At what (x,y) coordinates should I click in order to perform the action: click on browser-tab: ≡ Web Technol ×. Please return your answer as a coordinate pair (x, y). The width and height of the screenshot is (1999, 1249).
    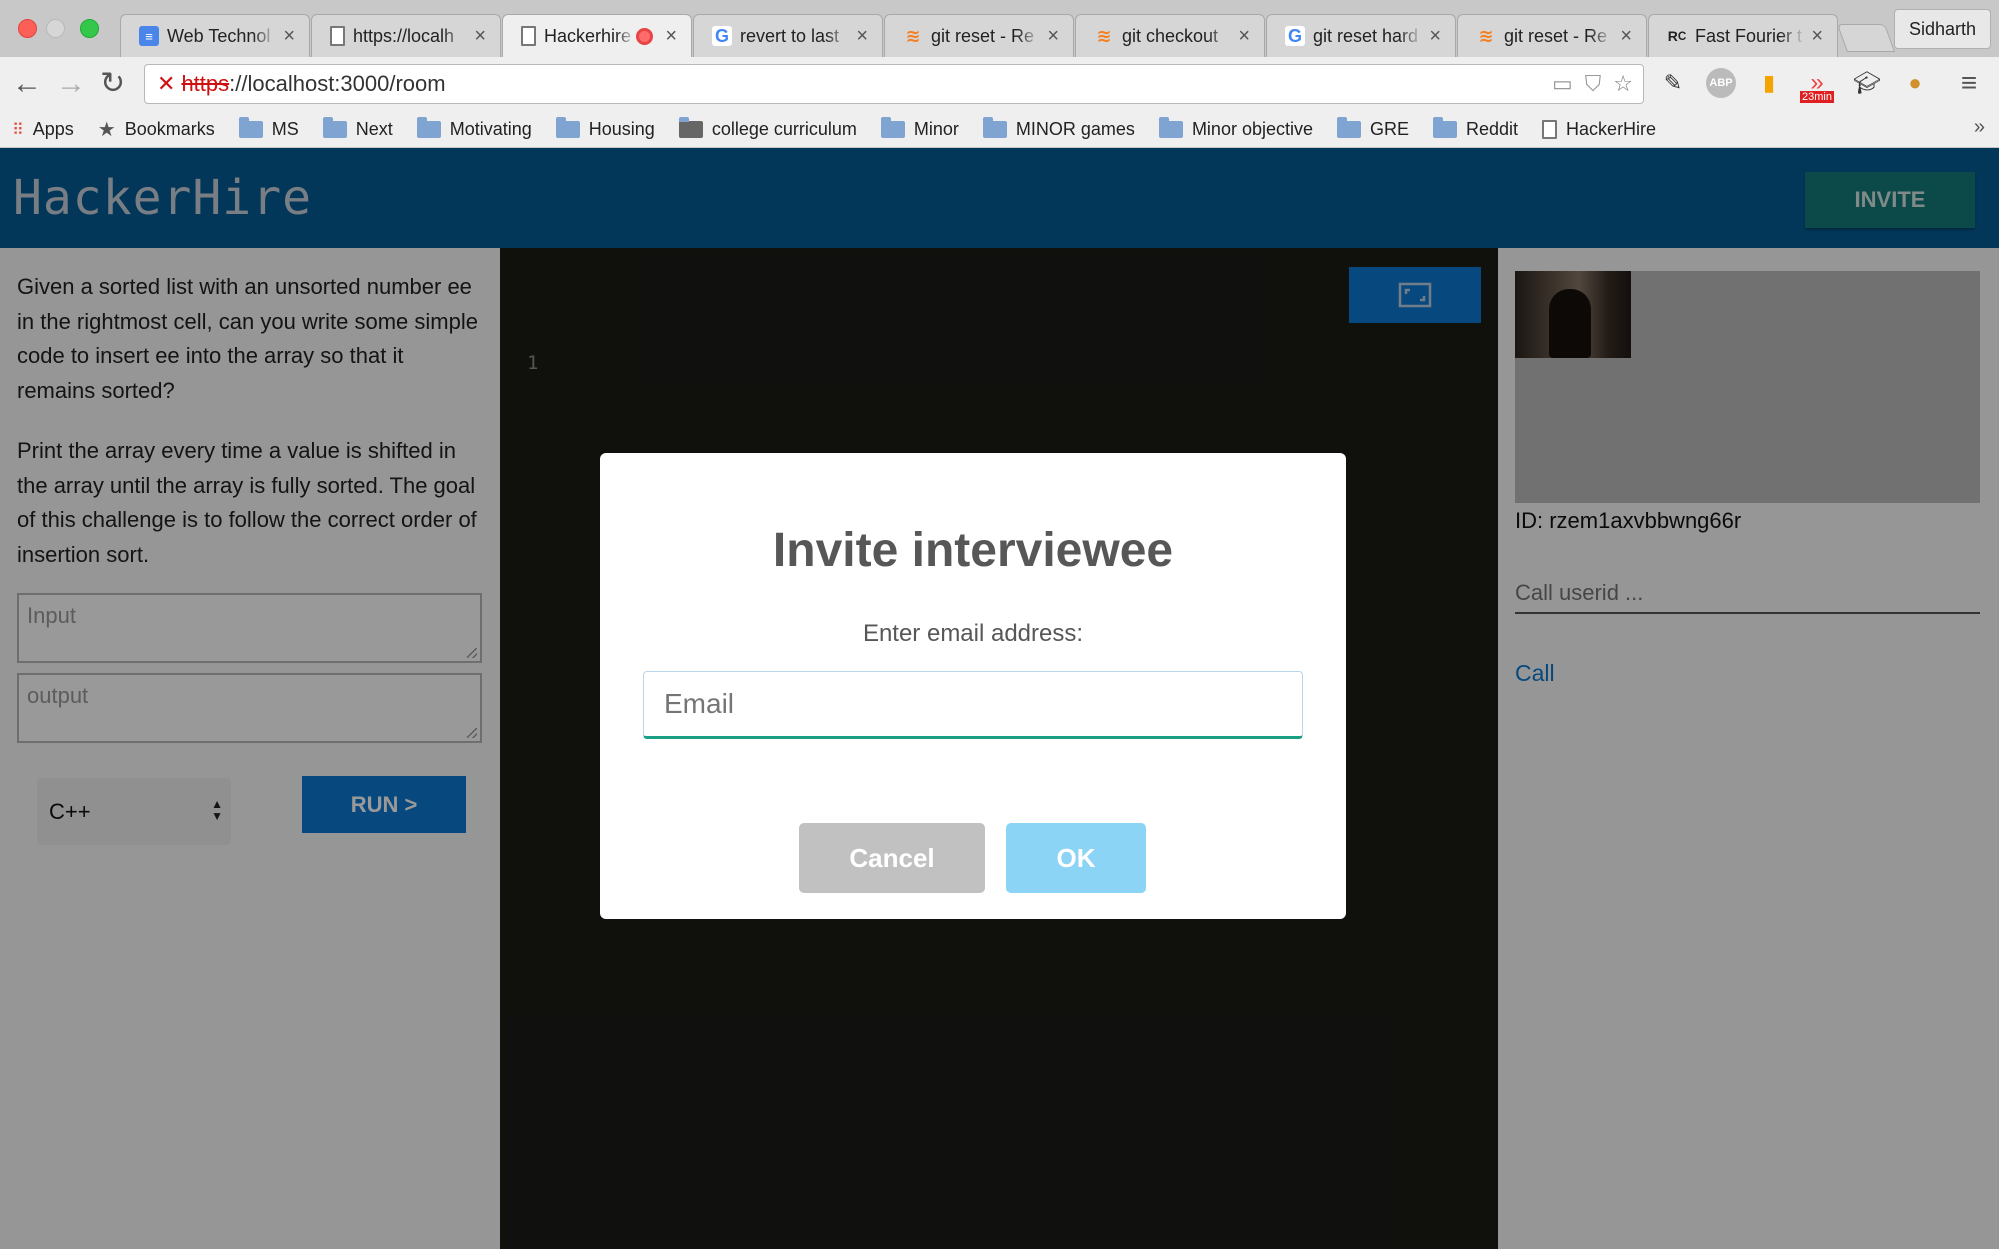
    Looking at the image, I should click on (215, 35).